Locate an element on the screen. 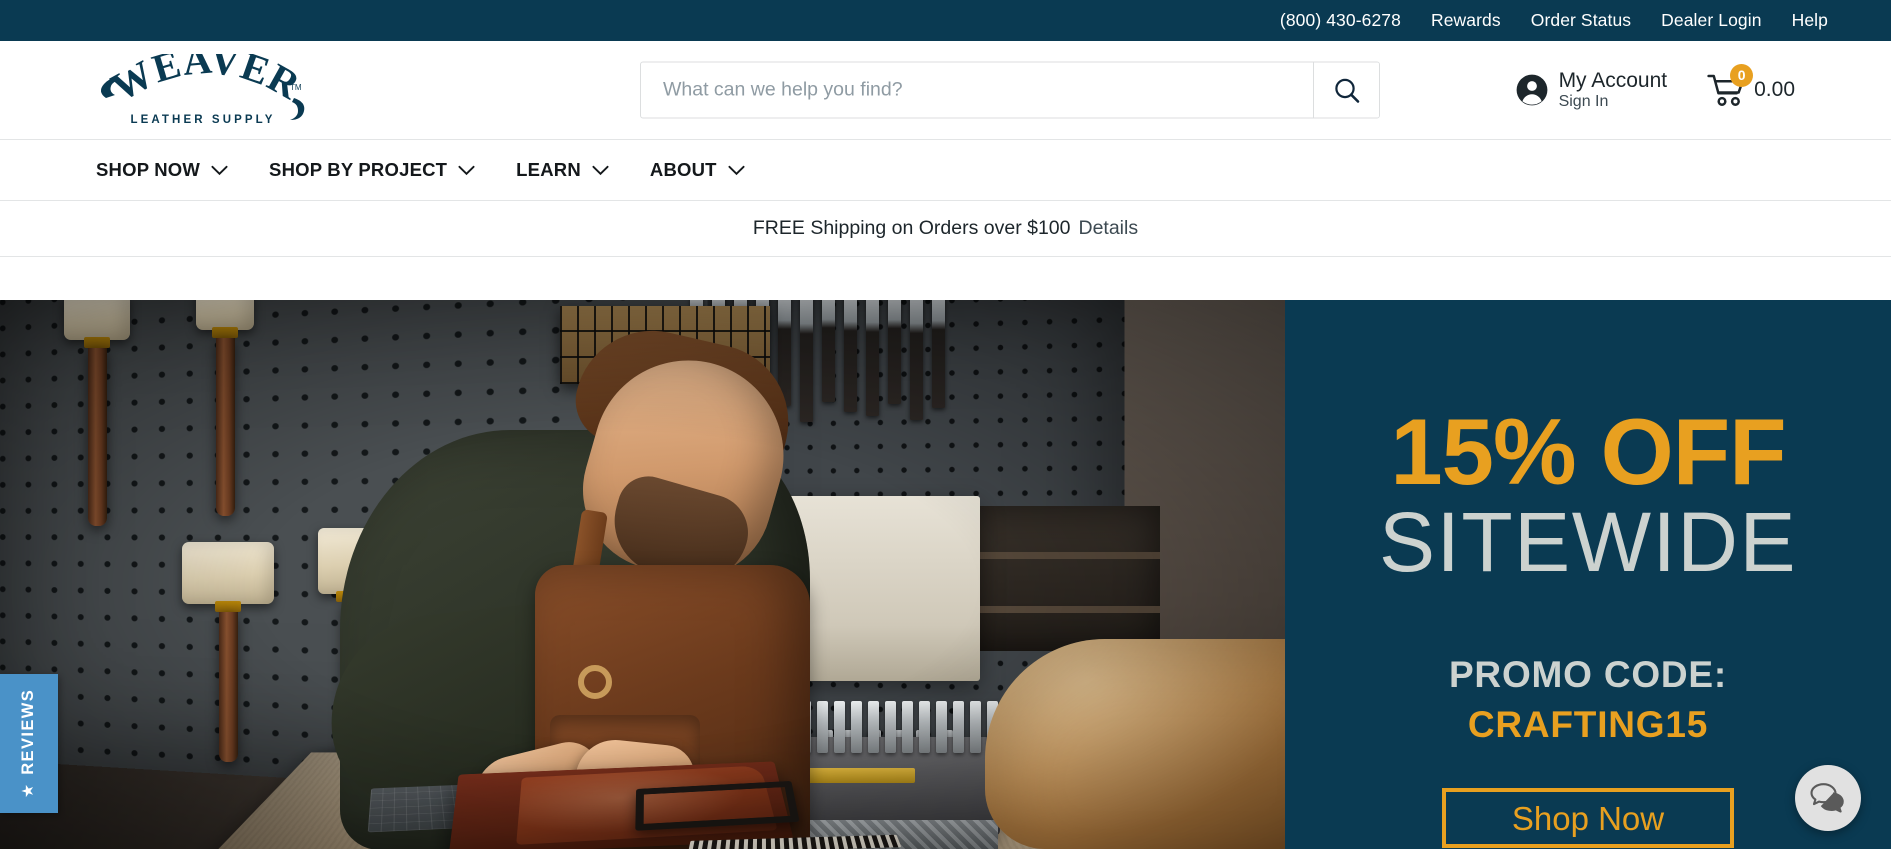 The image size is (1891, 867). back-shelf is located at coordinates (1060, 578).